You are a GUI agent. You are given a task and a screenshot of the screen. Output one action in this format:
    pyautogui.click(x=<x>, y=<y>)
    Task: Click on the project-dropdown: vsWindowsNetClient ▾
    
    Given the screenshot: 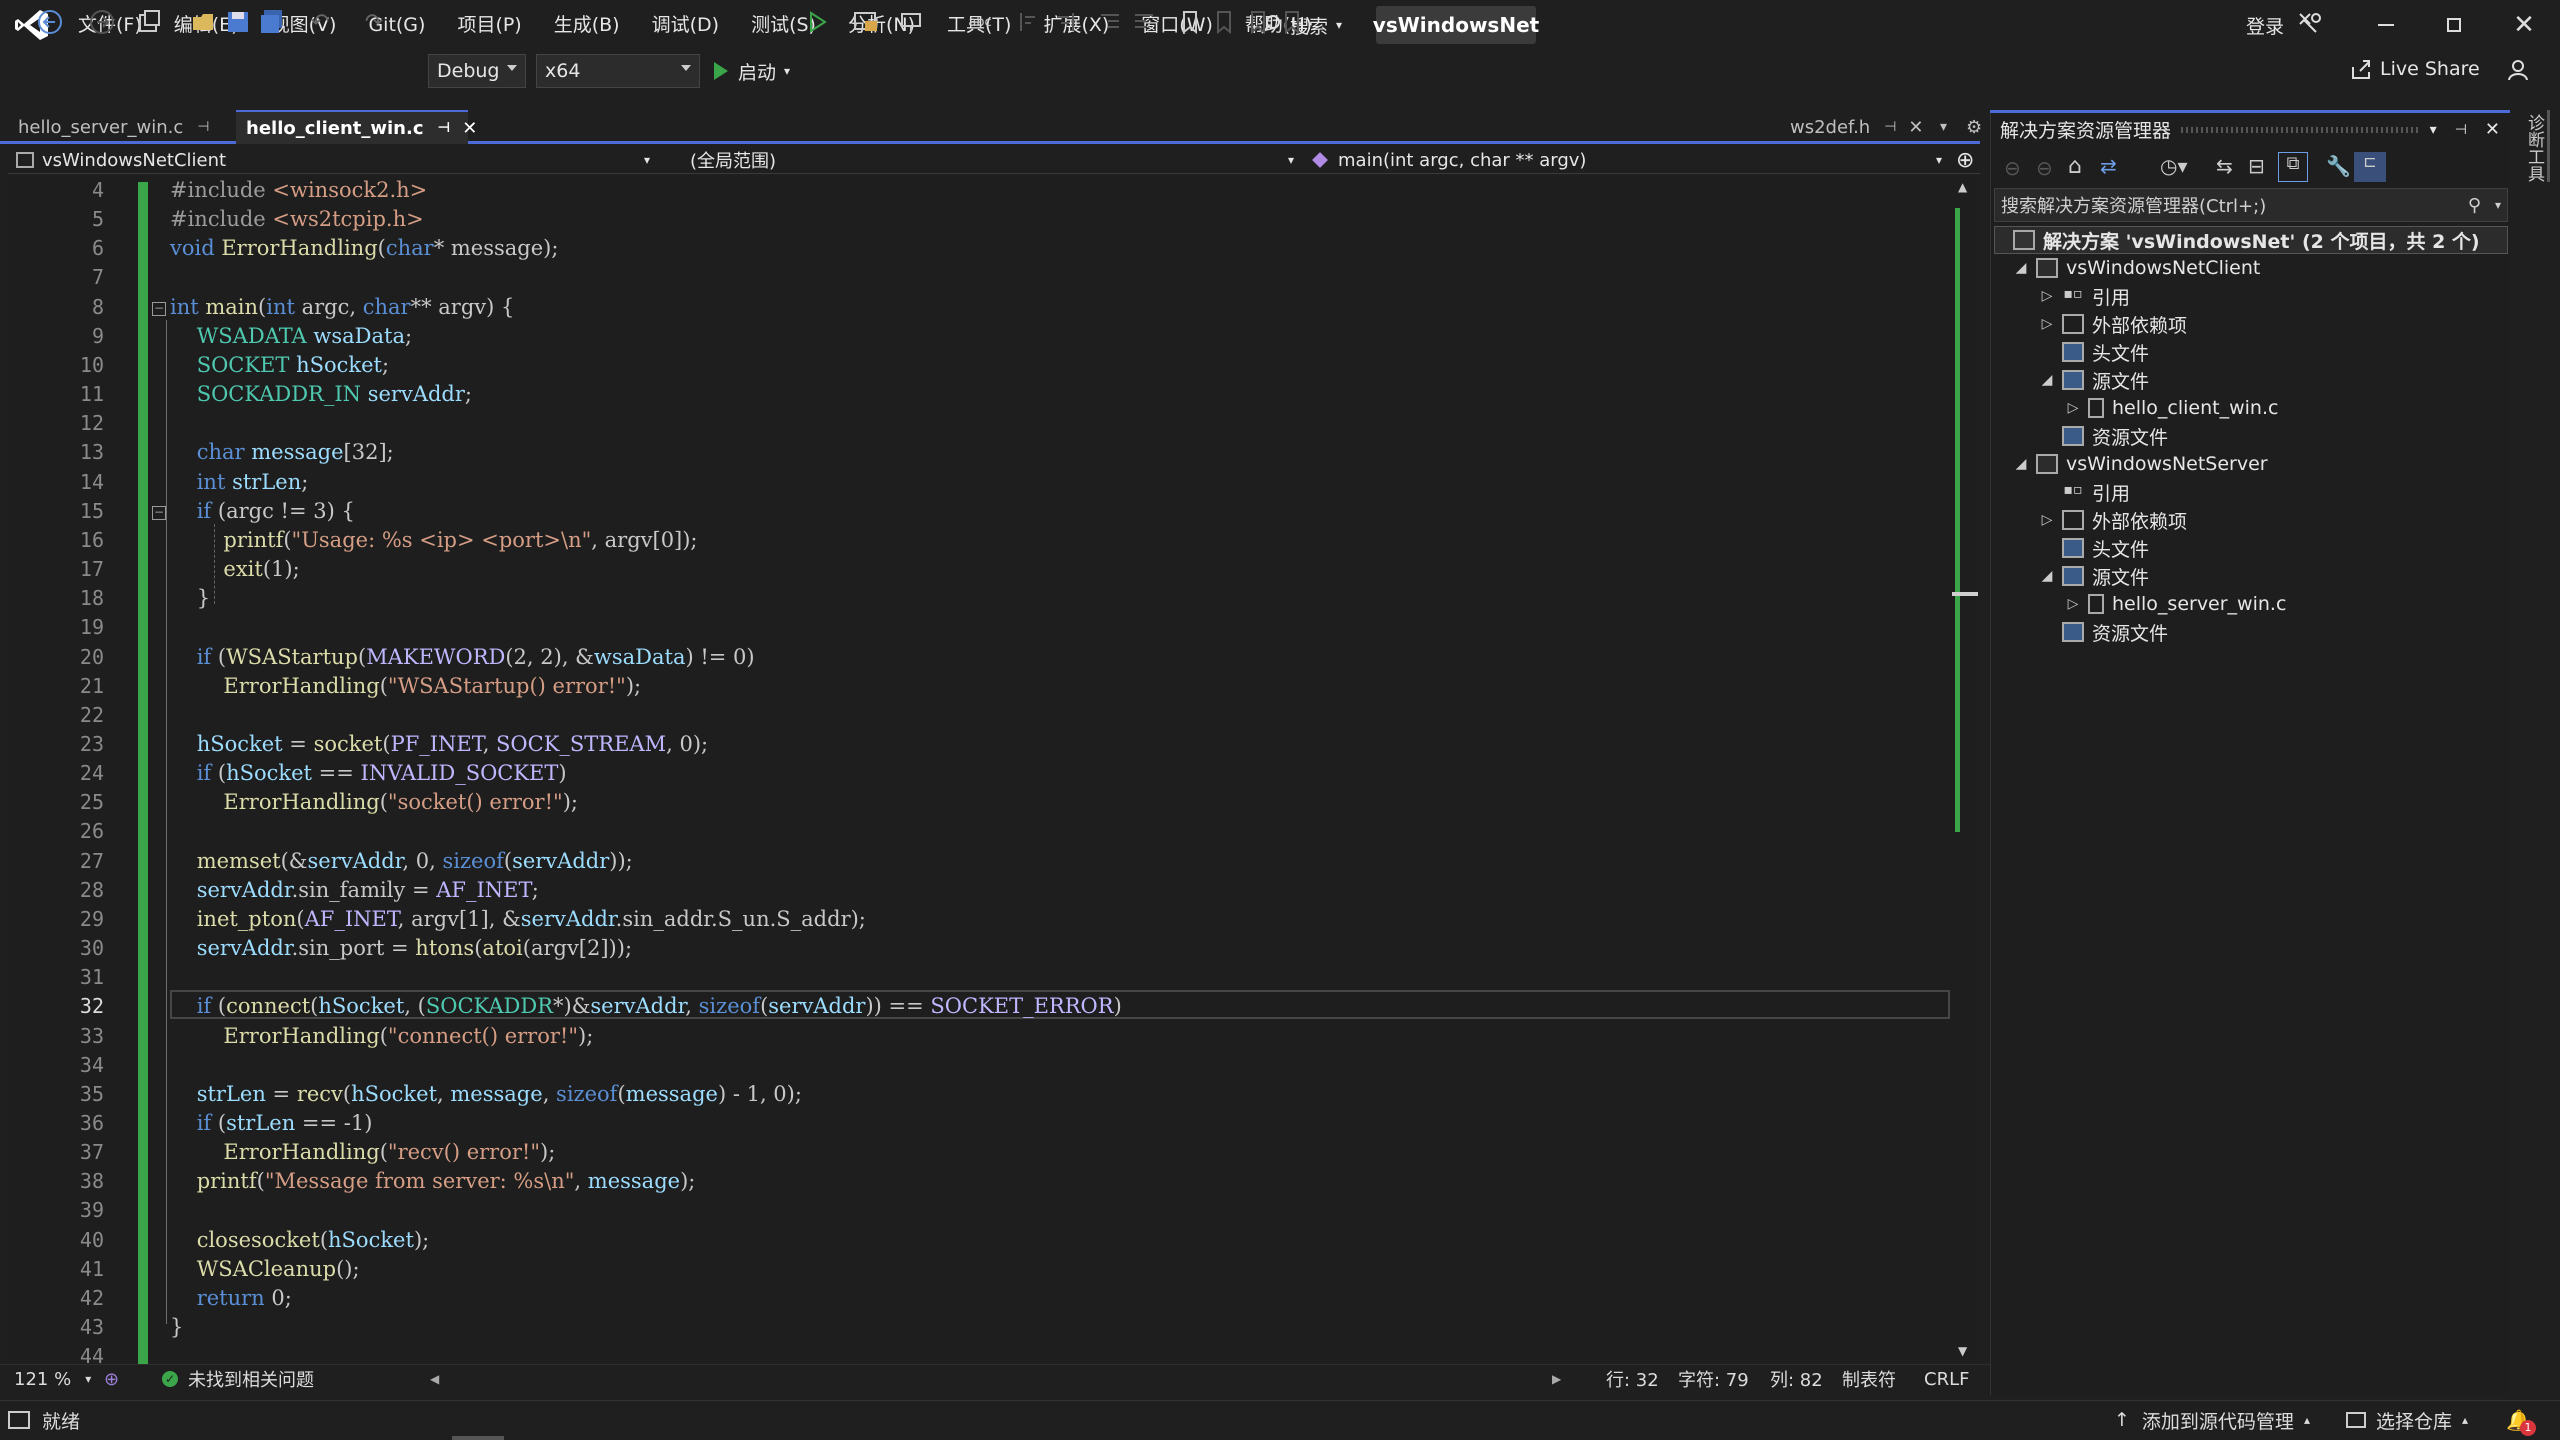 What is the action you would take?
    pyautogui.click(x=336, y=160)
    